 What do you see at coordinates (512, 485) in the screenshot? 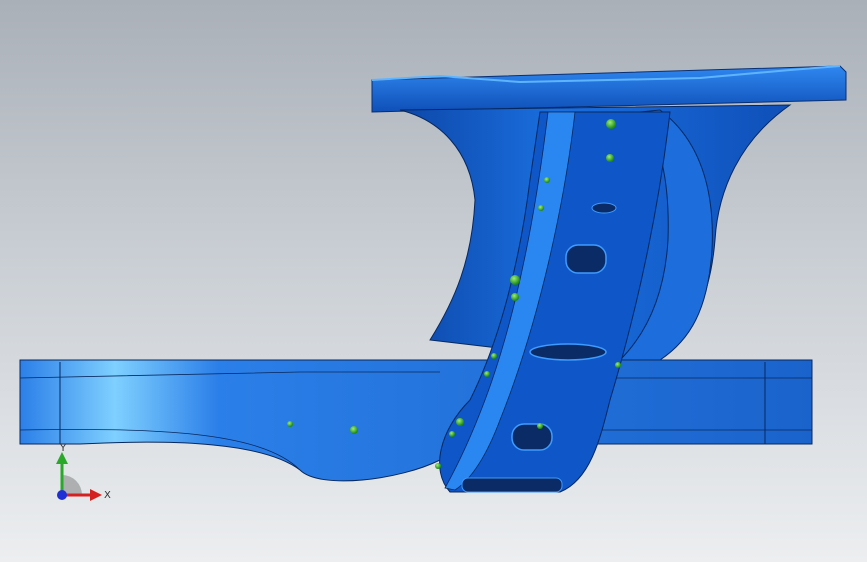
I see `bottom-slot` at bounding box center [512, 485].